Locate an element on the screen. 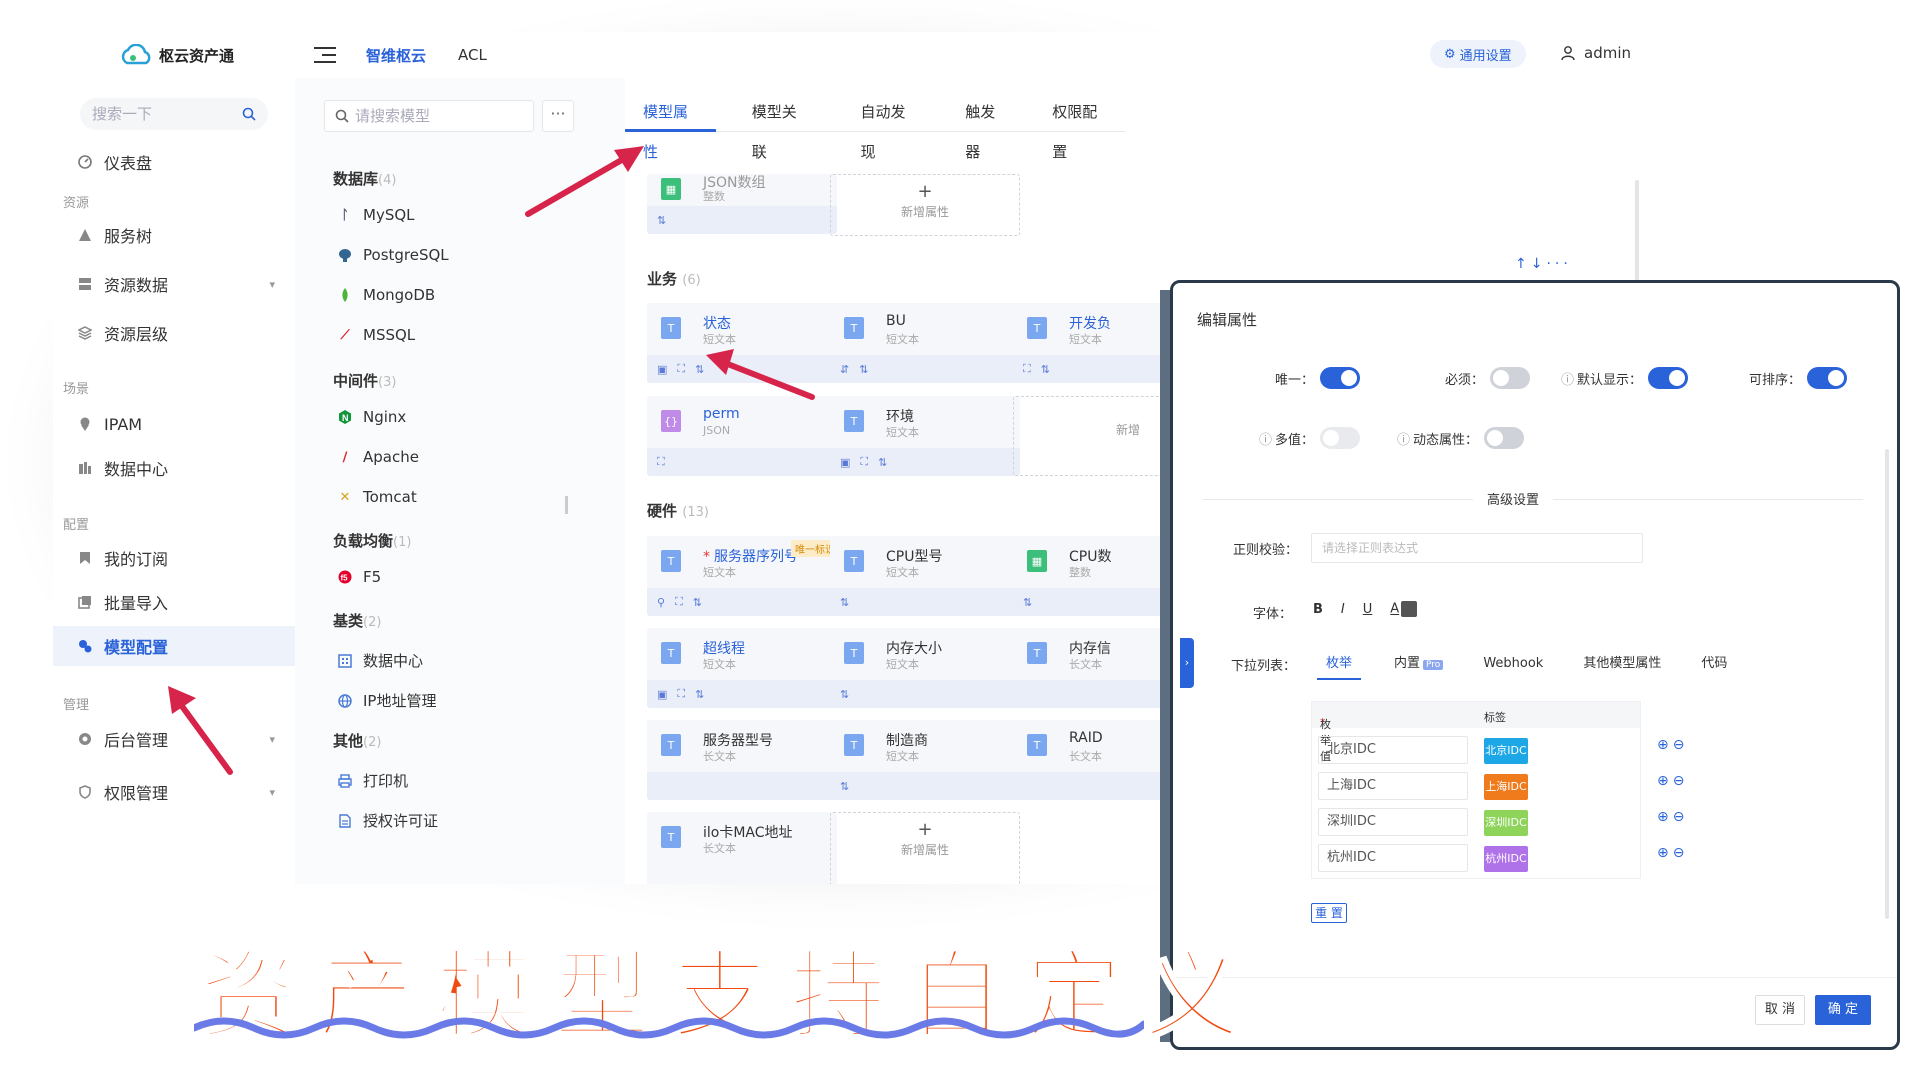 This screenshot has width=1920, height=1080. collapse-handle-chevron-icon: › is located at coordinates (1187, 663).